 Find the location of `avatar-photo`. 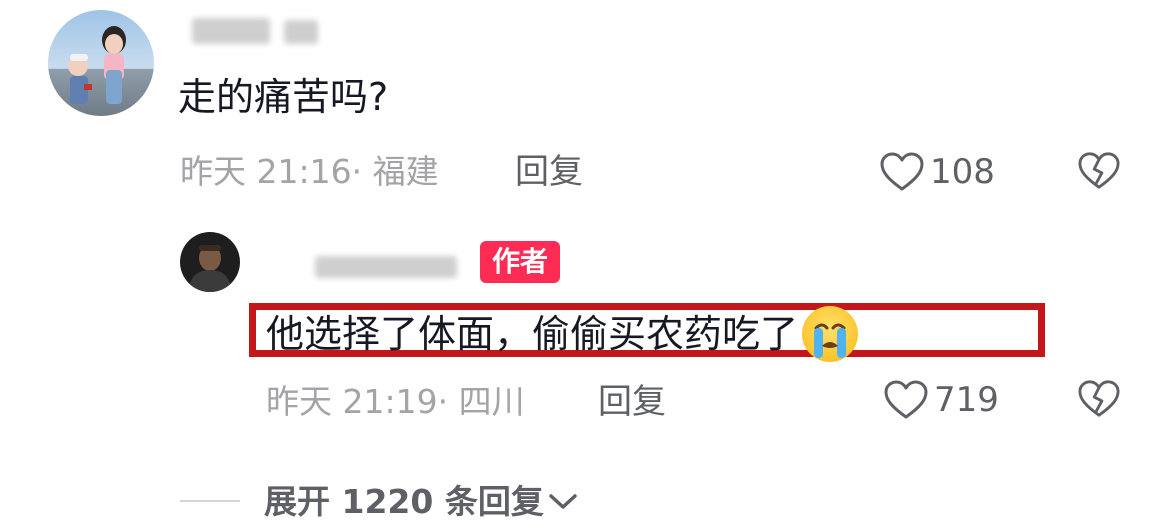

avatar-photo is located at coordinates (97, 65).